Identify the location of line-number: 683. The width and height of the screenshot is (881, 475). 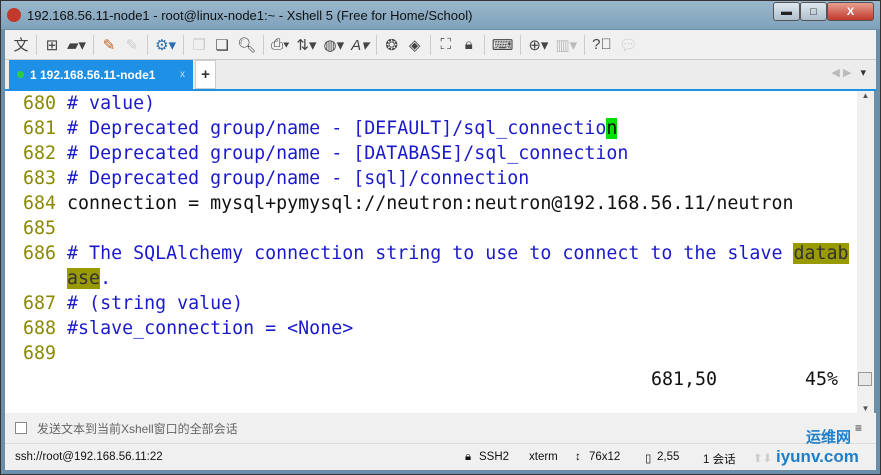
(40, 178).